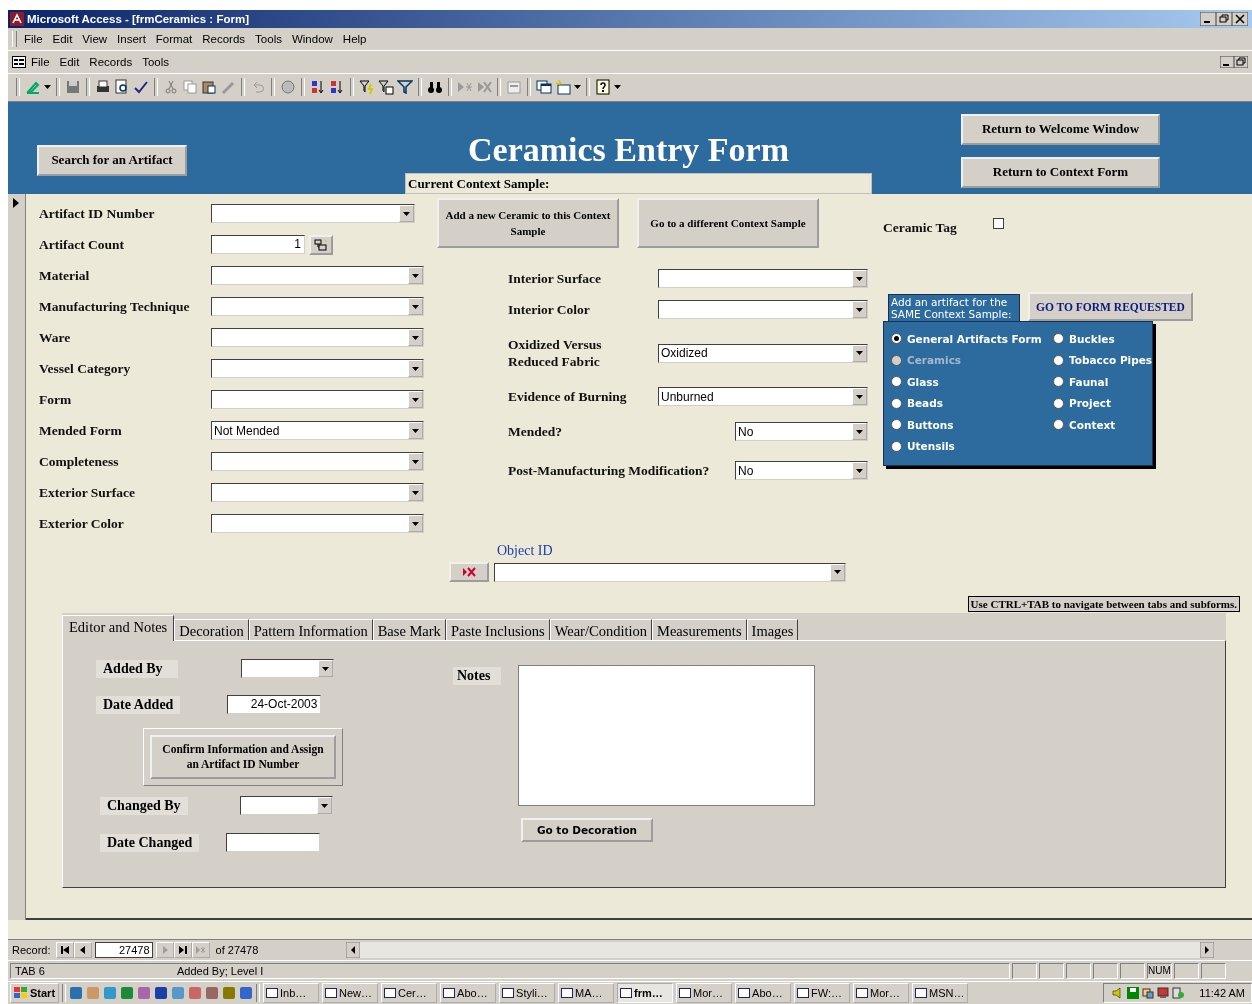 Image resolution: width=1252 pixels, height=1004 pixels. I want to click on tab: Pattern Information, so click(310, 630).